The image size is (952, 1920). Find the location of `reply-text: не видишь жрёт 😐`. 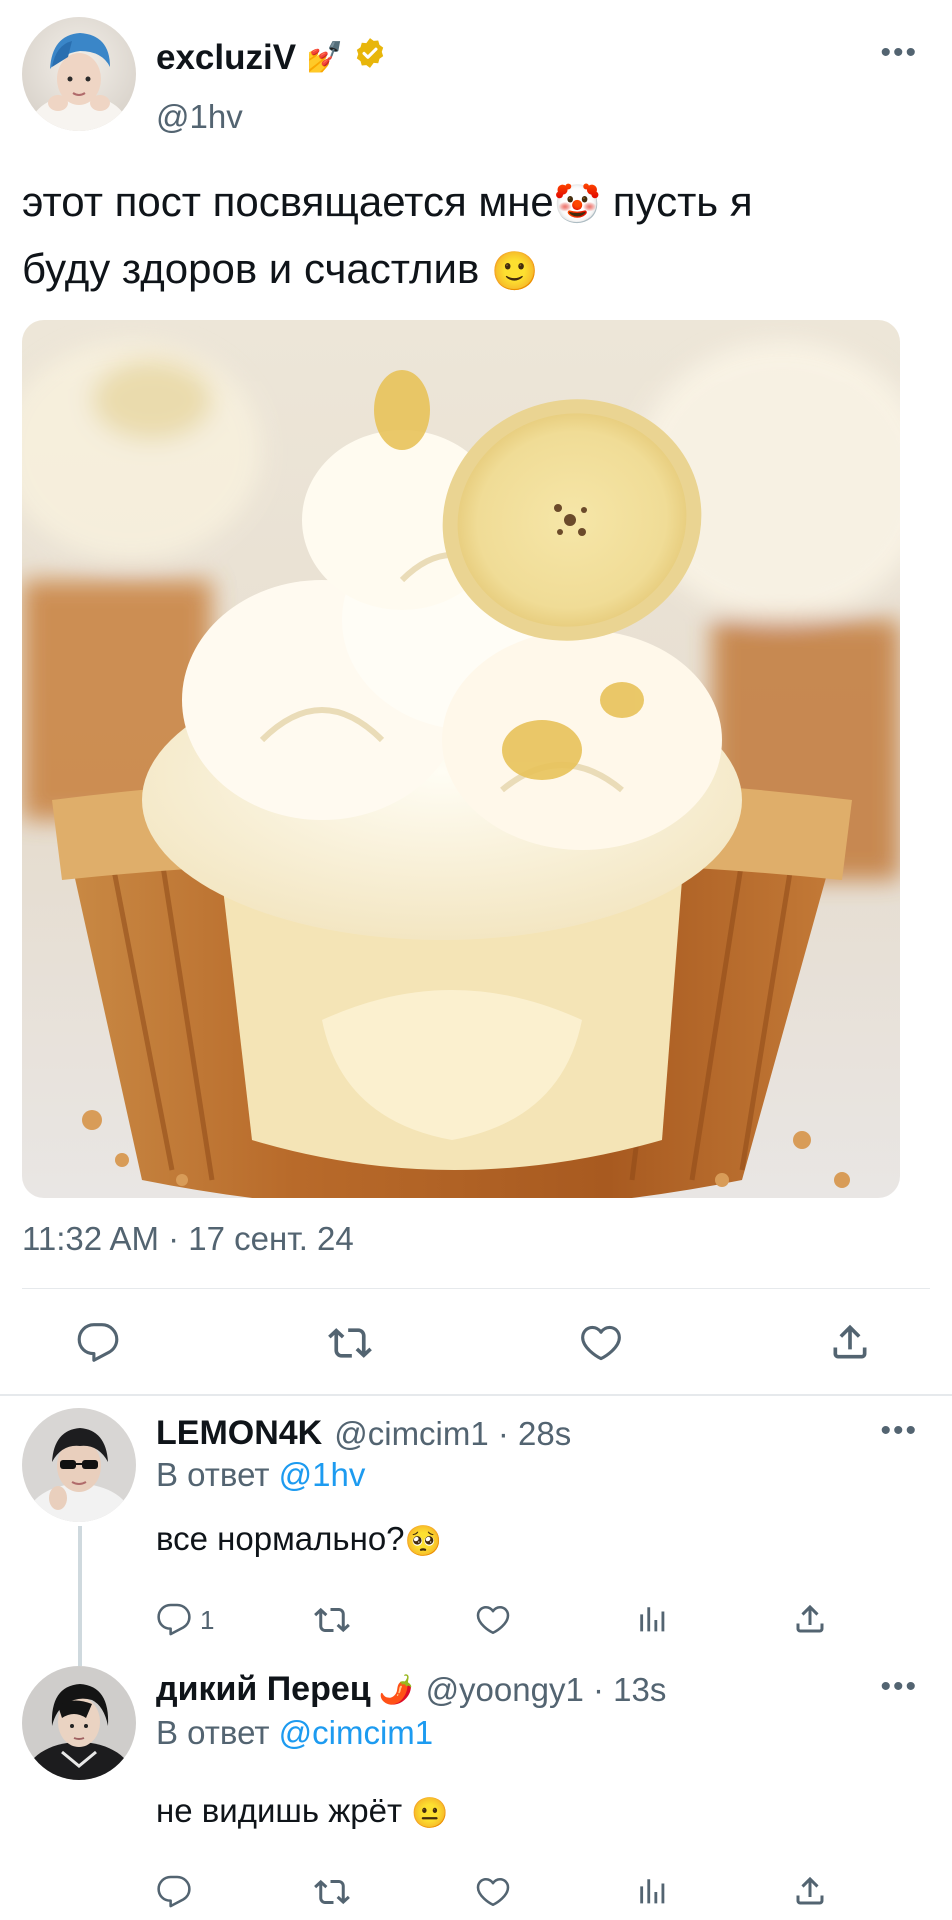

reply-text: не видишь жрёт 😐 is located at coordinates (302, 1811).